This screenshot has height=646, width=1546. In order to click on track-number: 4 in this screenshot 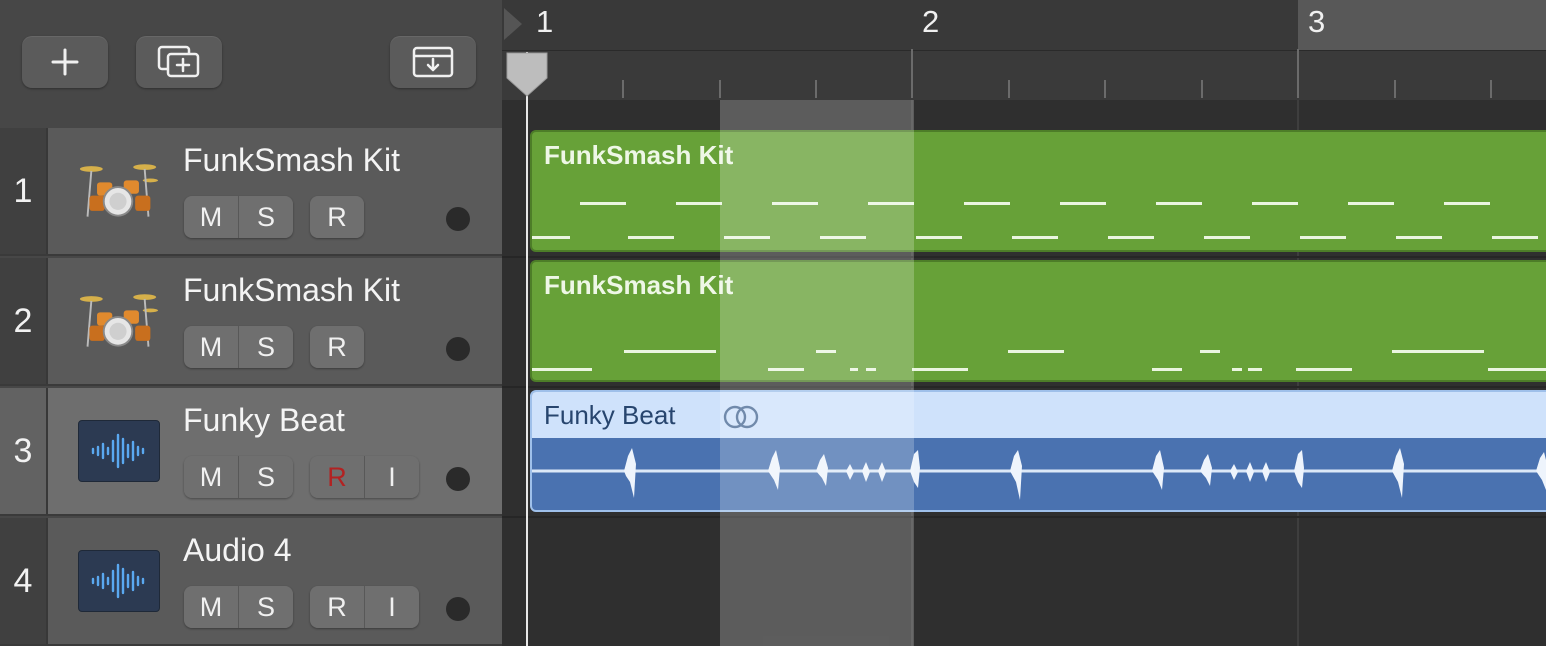, I will do `click(24, 581)`.